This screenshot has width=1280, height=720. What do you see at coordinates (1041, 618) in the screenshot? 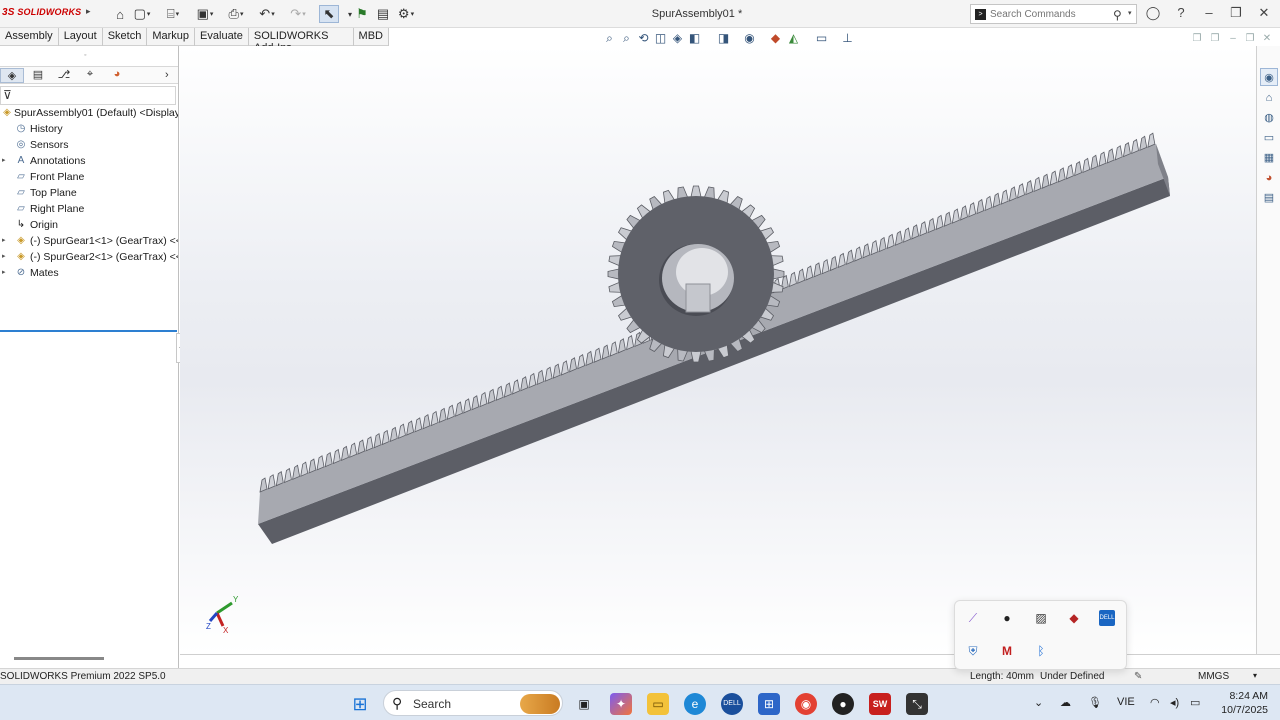
I see `image-icon: ▨` at bounding box center [1041, 618].